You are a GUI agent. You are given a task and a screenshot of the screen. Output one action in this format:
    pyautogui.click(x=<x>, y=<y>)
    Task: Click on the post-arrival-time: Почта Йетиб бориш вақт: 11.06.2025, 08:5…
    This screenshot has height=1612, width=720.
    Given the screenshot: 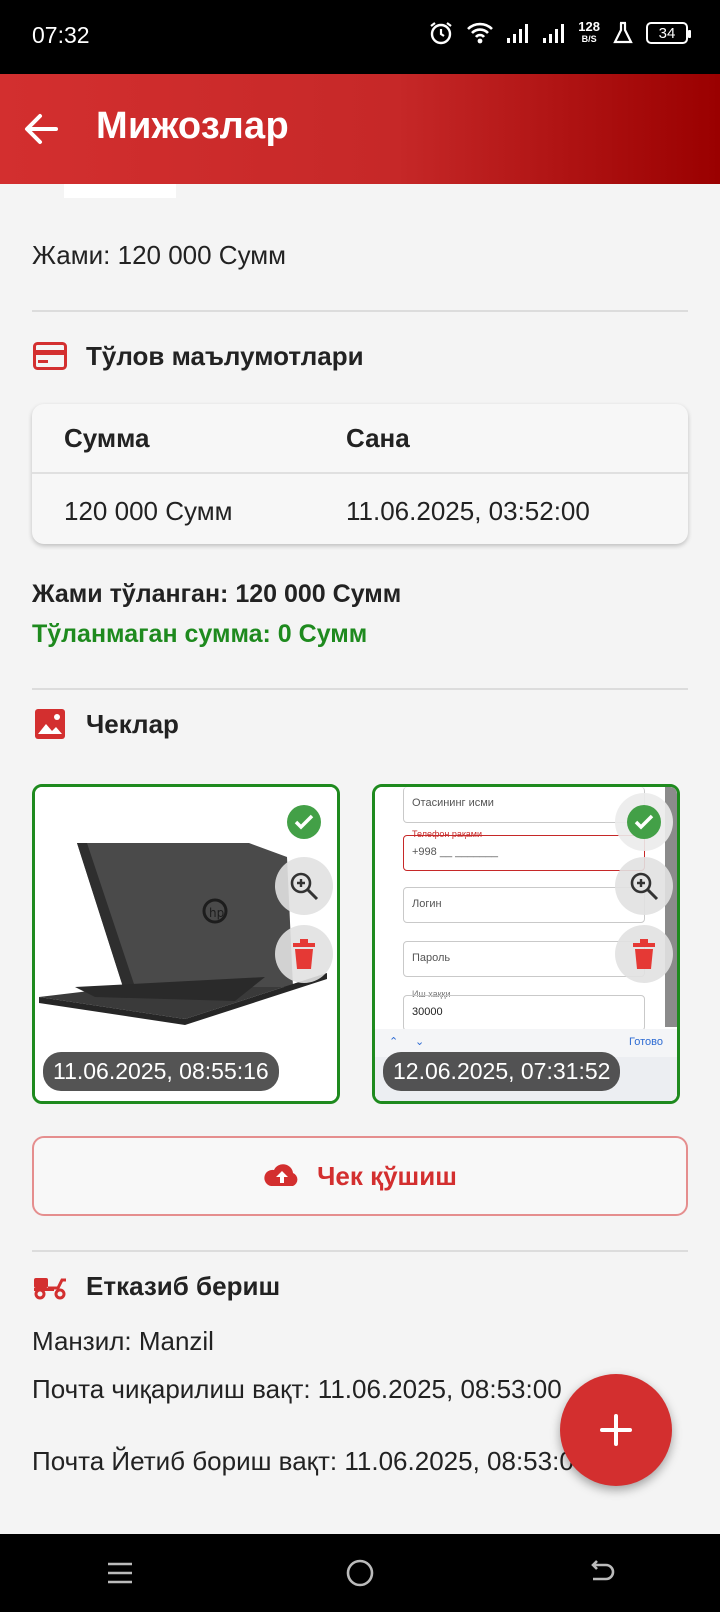 What is the action you would take?
    pyautogui.click(x=310, y=1461)
    